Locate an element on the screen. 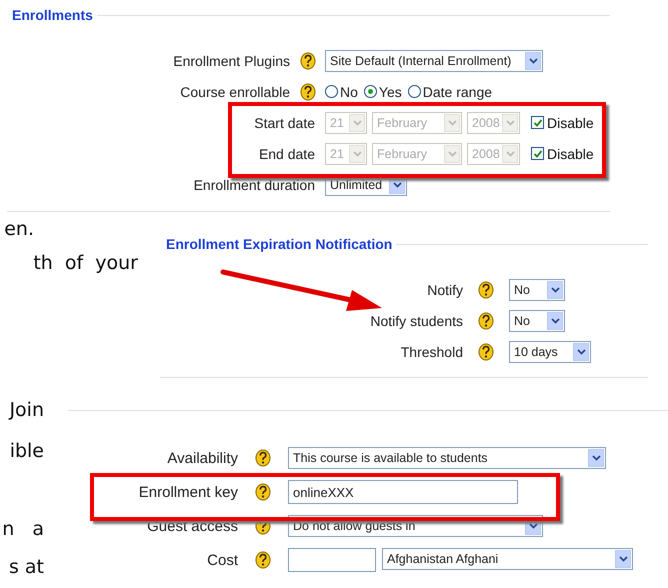 Image resolution: width=668 pixels, height=588 pixels. field-label: Start date is located at coordinates (284, 122).